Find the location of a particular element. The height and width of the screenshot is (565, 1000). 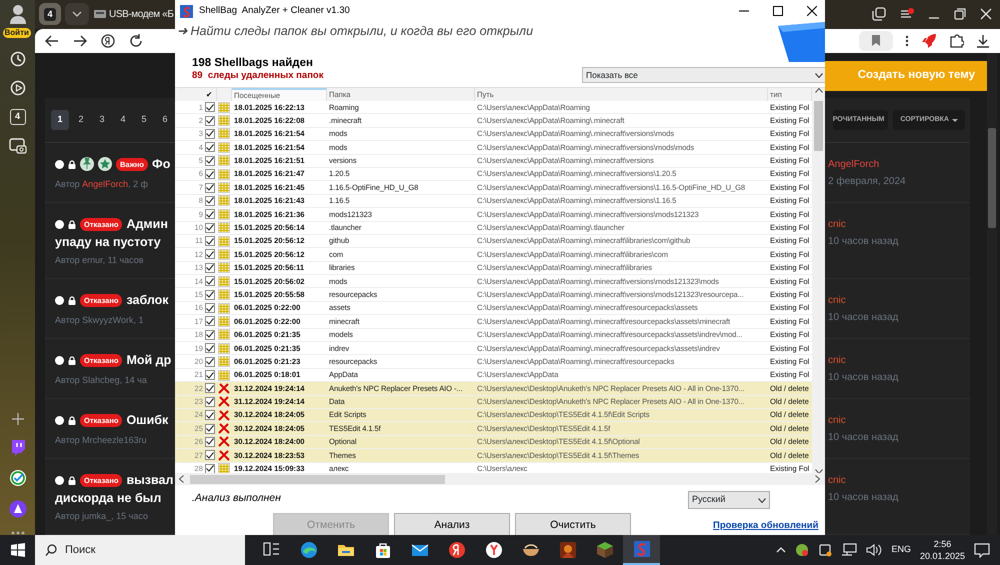

language-dropdown: Русский is located at coordinates (729, 500).